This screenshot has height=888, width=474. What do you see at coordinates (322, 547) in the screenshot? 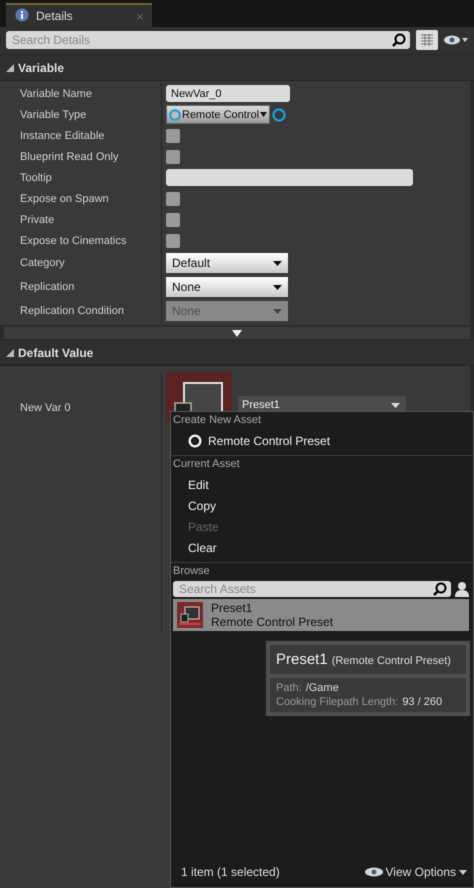
I see `menu-item: Clear` at bounding box center [322, 547].